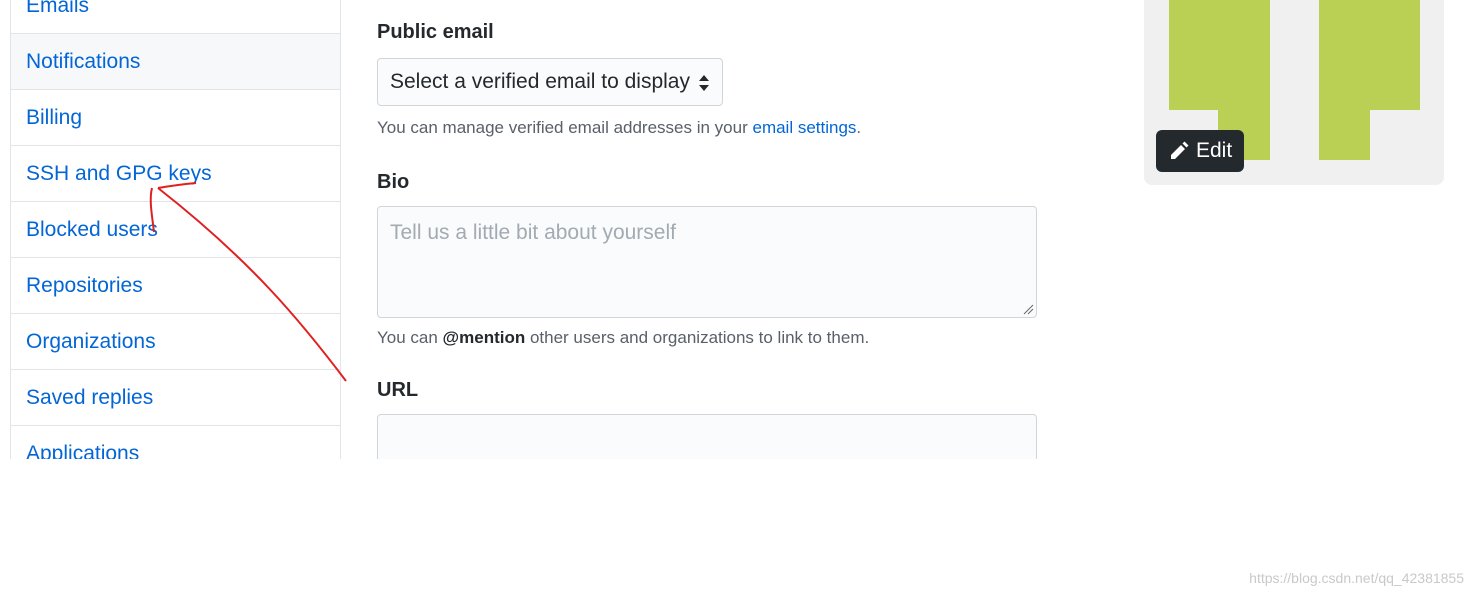  Describe the element at coordinates (1356, 578) in the screenshot. I see `watermark: https://blog.csdn.net/qq_42381855` at that location.